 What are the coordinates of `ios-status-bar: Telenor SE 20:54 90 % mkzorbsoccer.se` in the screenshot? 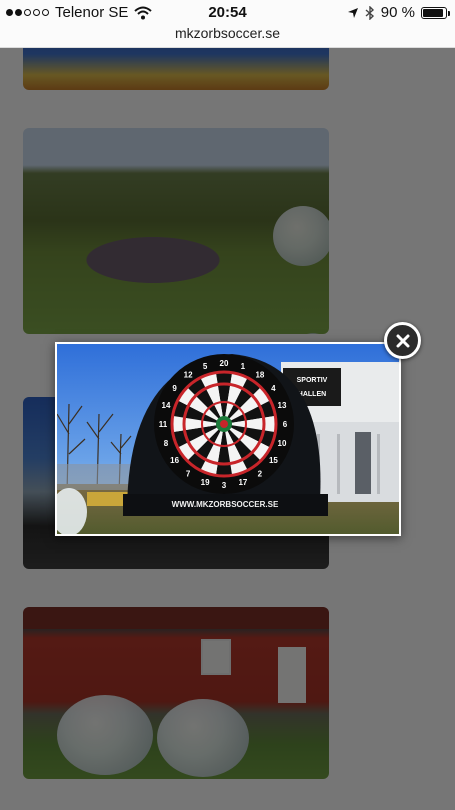 It's located at (227, 24).